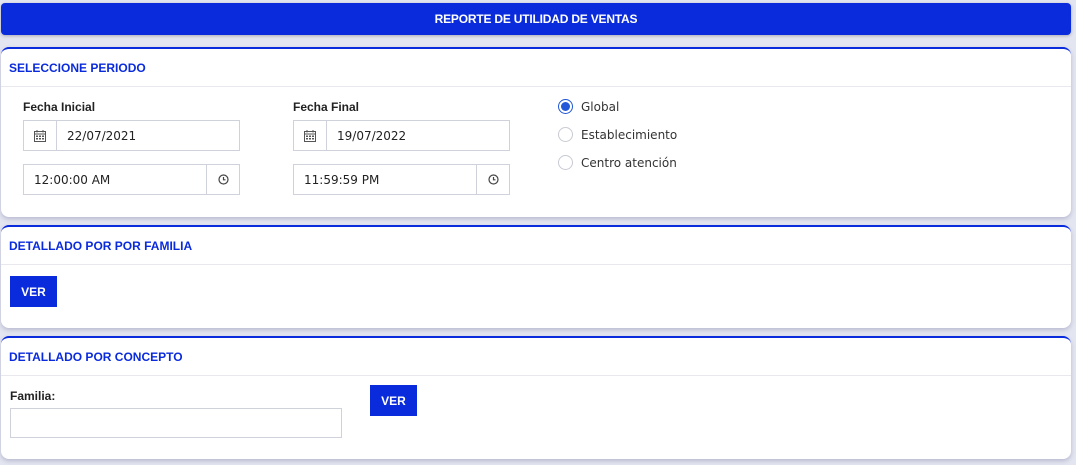  Describe the element at coordinates (629, 162) in the screenshot. I see `radio-centro-atencion-label: Centro atención` at that location.